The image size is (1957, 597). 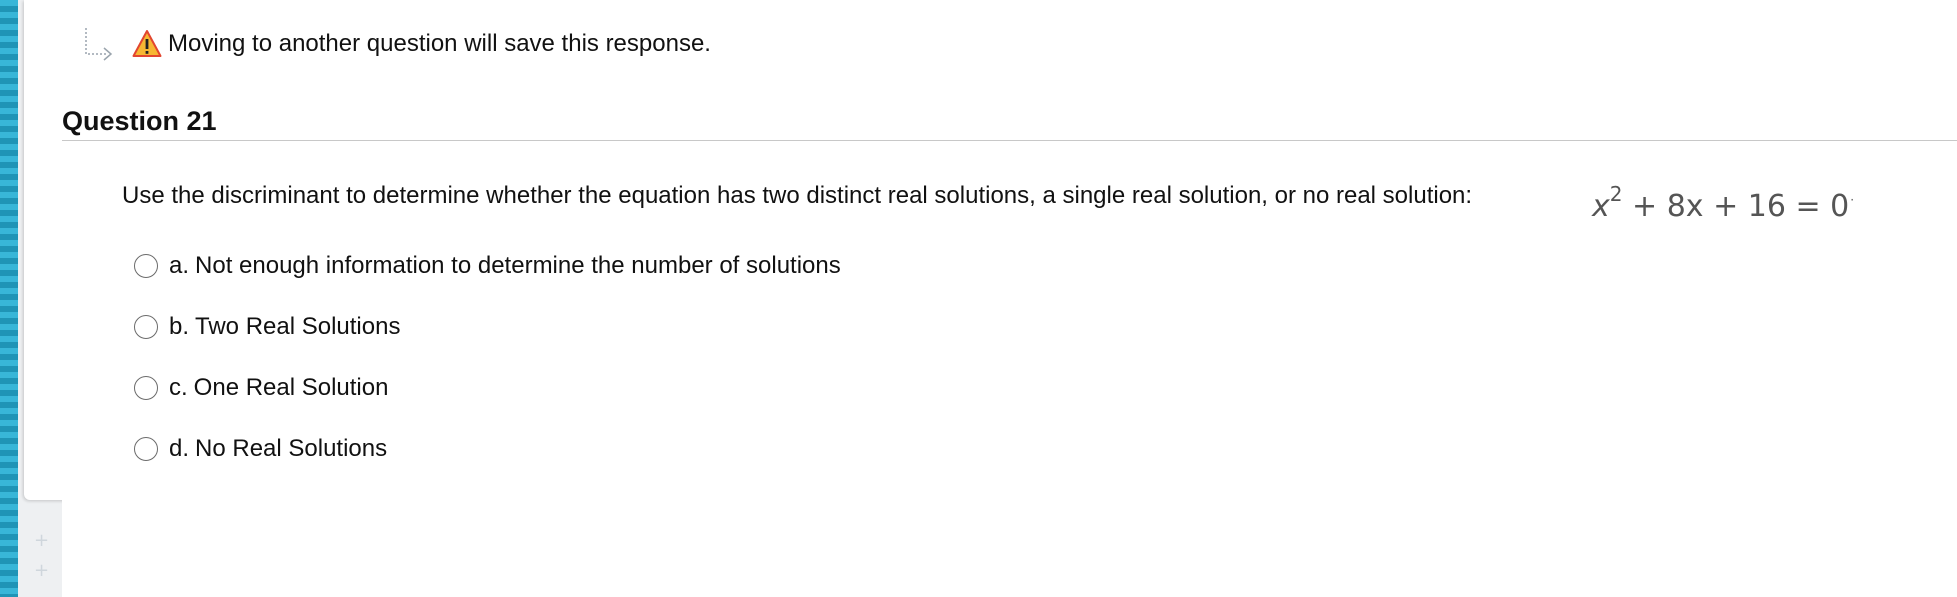 What do you see at coordinates (291, 449) in the screenshot?
I see `option-label: No Real Solutions` at bounding box center [291, 449].